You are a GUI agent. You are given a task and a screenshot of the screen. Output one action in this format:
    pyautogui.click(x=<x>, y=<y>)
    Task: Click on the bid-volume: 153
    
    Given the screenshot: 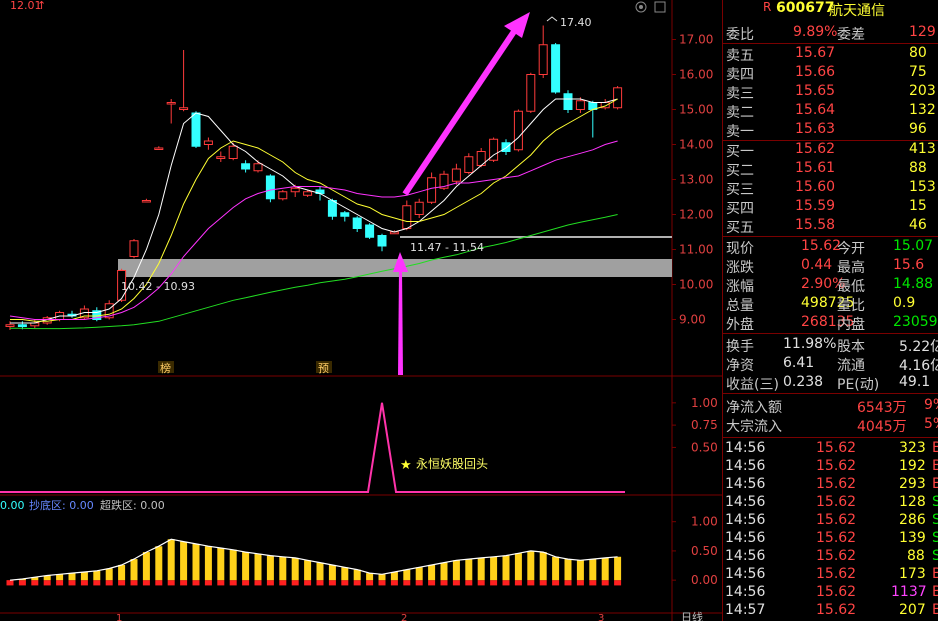 What is the action you would take?
    pyautogui.click(x=922, y=187)
    